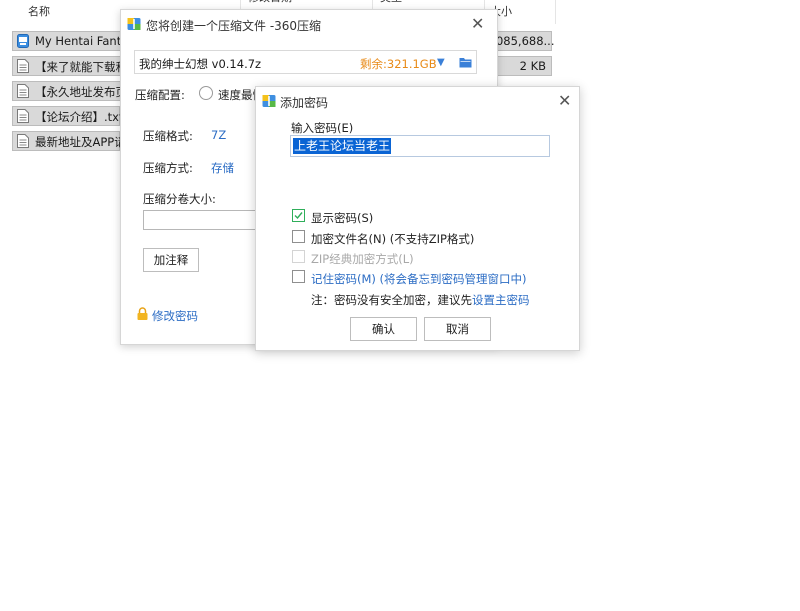 This screenshot has width=800, height=611. Describe the element at coordinates (23, 41) in the screenshot. I see `app-file-icon` at that location.